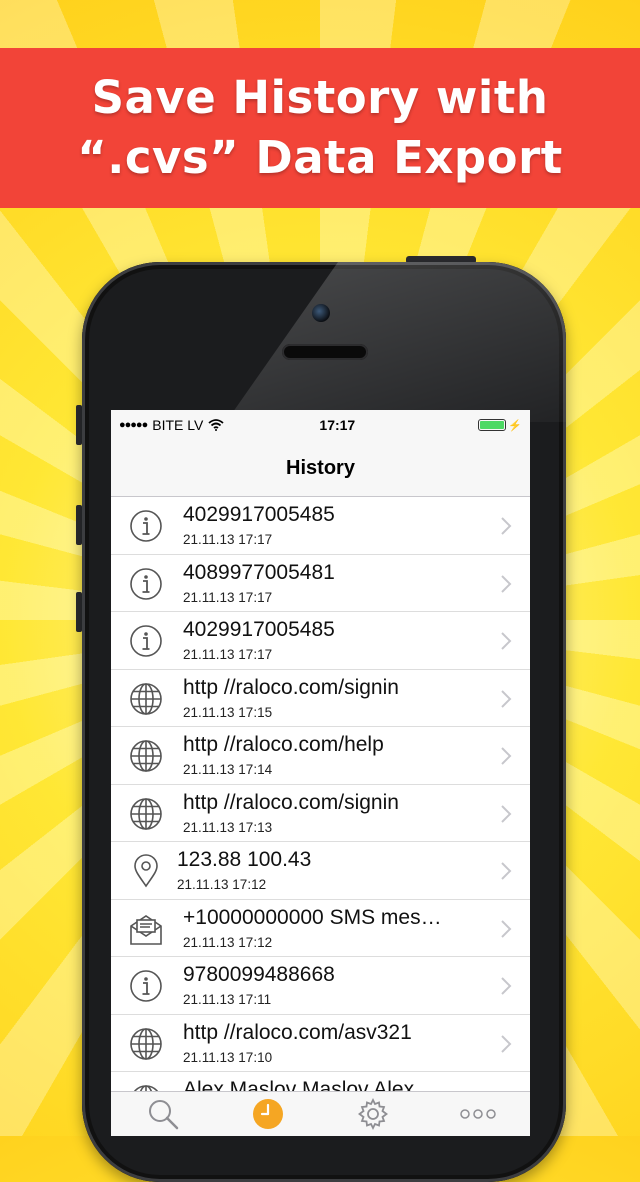 Image resolution: width=640 pixels, height=1182 pixels. I want to click on promo-banner: Save History with “.cvs” Data Export, so click(320, 128).